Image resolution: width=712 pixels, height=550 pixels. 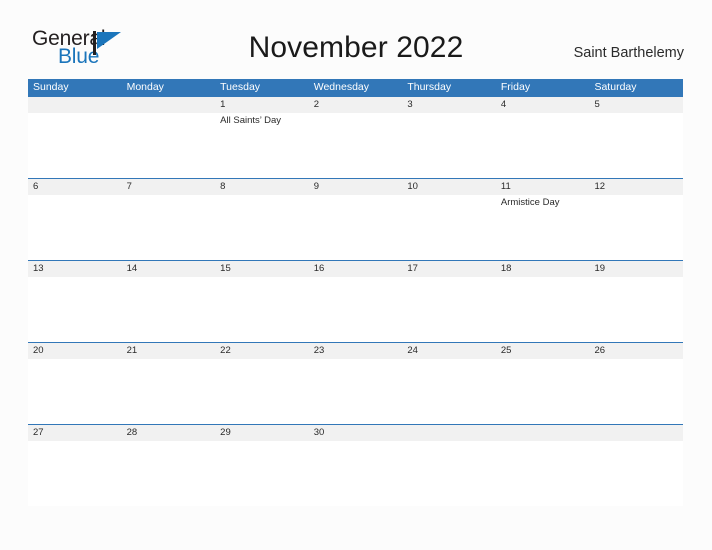 I want to click on day-number: 6, so click(x=75, y=187).